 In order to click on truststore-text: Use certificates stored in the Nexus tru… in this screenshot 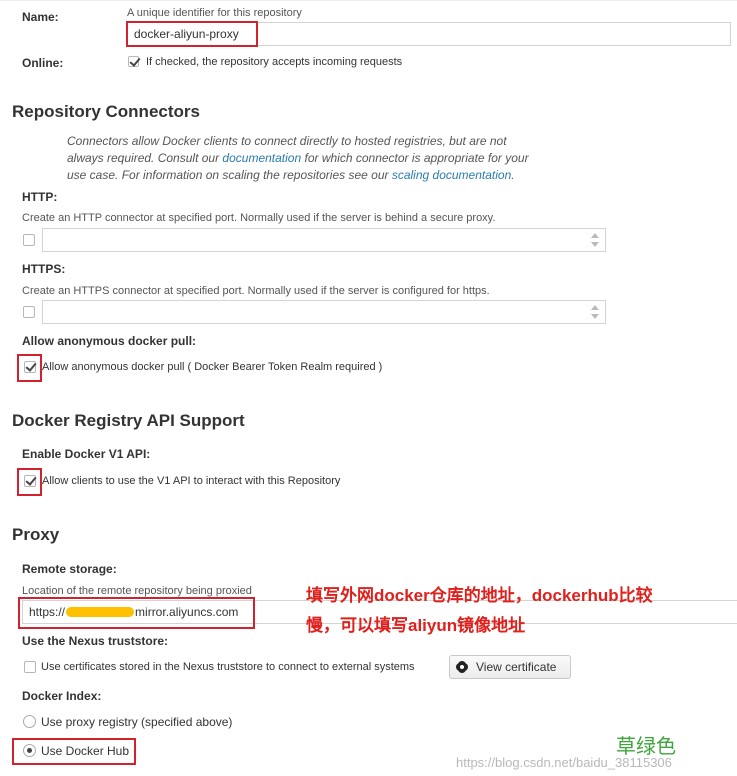, I will do `click(228, 667)`.